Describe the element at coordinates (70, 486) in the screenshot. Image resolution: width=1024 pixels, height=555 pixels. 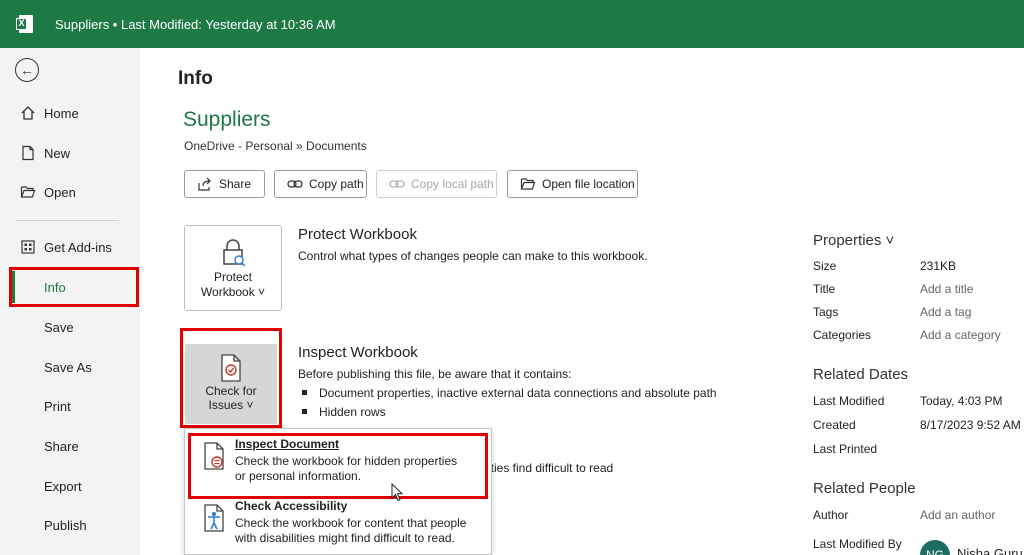
I see `sidebar-item-export: Export` at that location.